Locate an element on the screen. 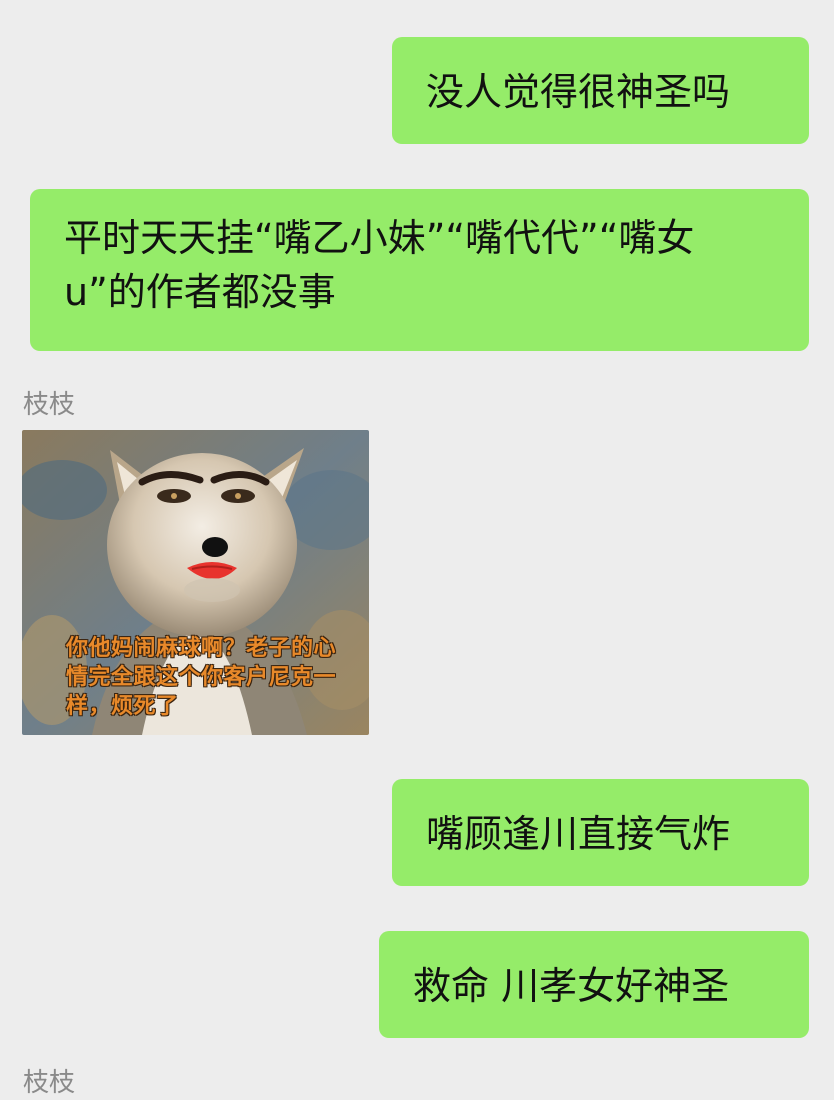 This screenshot has height=1100, width=834. sender-name: 枝枝 is located at coordinates (49, 405).